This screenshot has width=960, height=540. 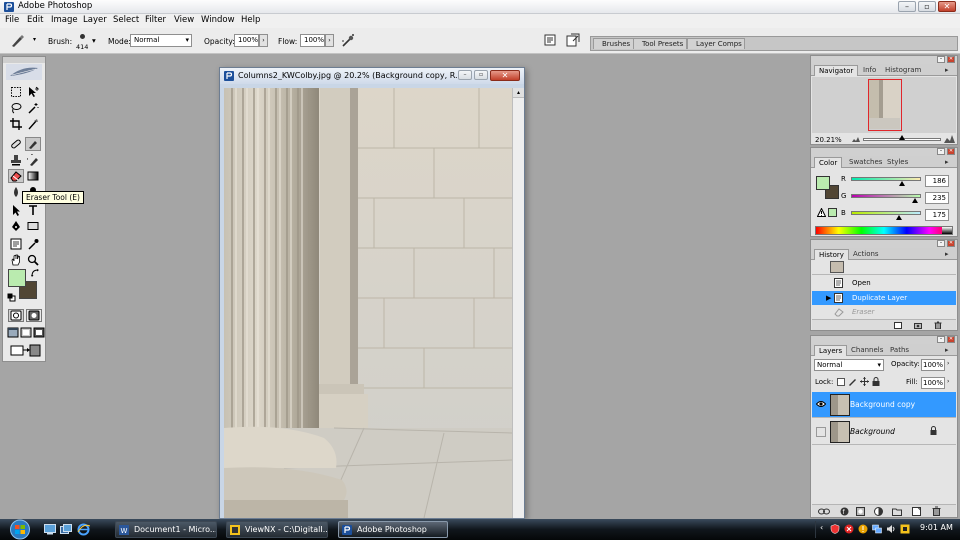 I want to click on lasso-tool, so click(x=16, y=108).